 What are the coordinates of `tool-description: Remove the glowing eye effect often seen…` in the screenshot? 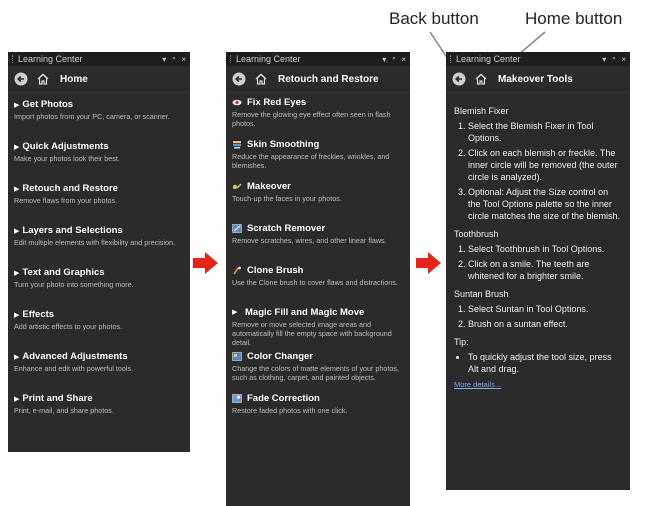 It's located at (311, 119).